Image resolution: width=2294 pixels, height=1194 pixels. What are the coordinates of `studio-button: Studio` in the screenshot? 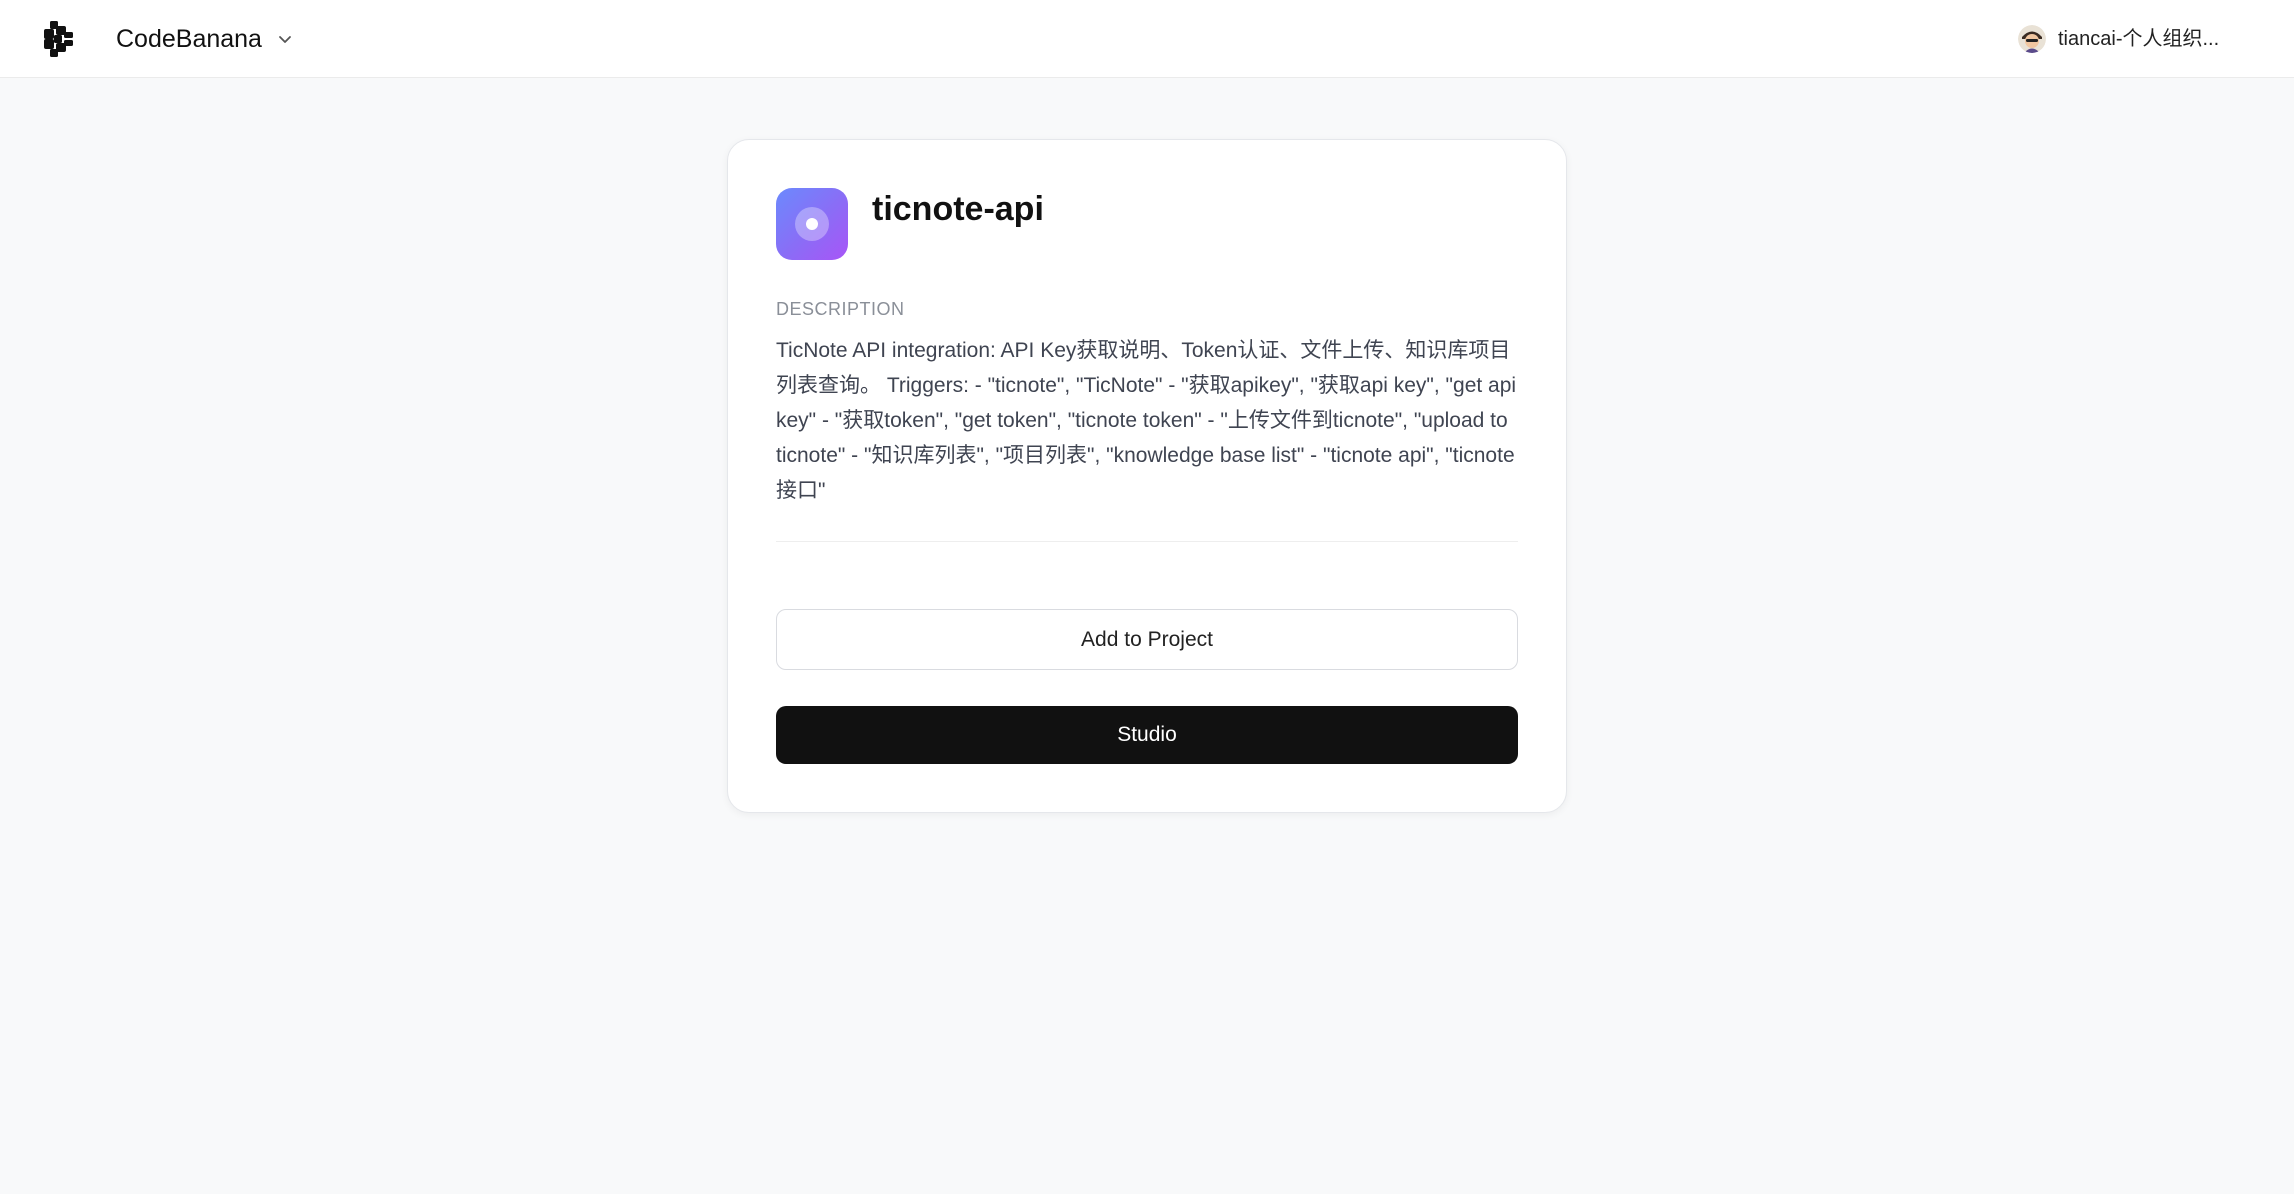 It's located at (1147, 735).